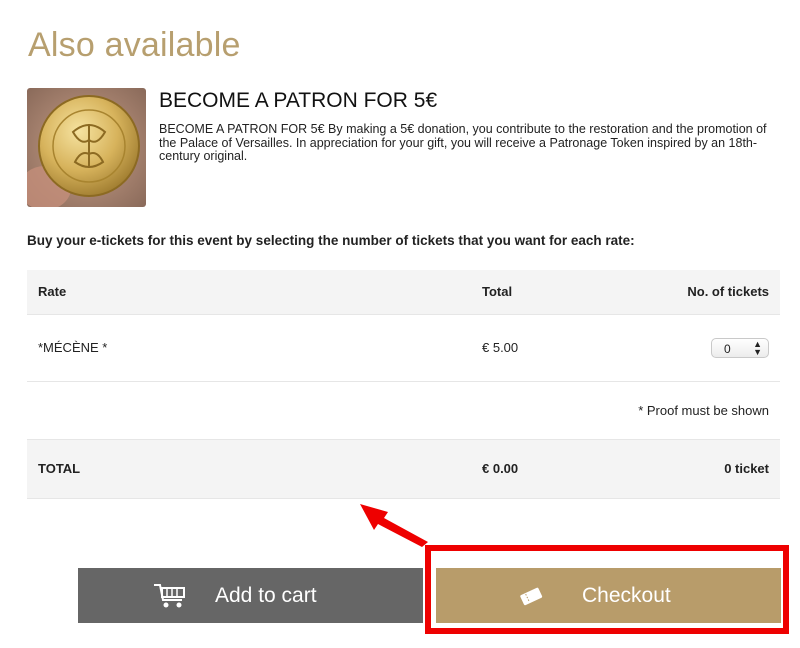 This screenshot has height=648, width=800. Describe the element at coordinates (607, 589) in the screenshot. I see `checkout-highlight` at that location.